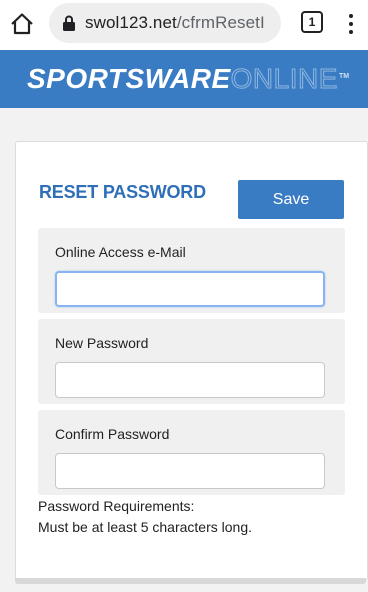 Image resolution: width=368 pixels, height=592 pixels. I want to click on browser-toolbar: swol123.net/cfrmResetI 1, so click(184, 25).